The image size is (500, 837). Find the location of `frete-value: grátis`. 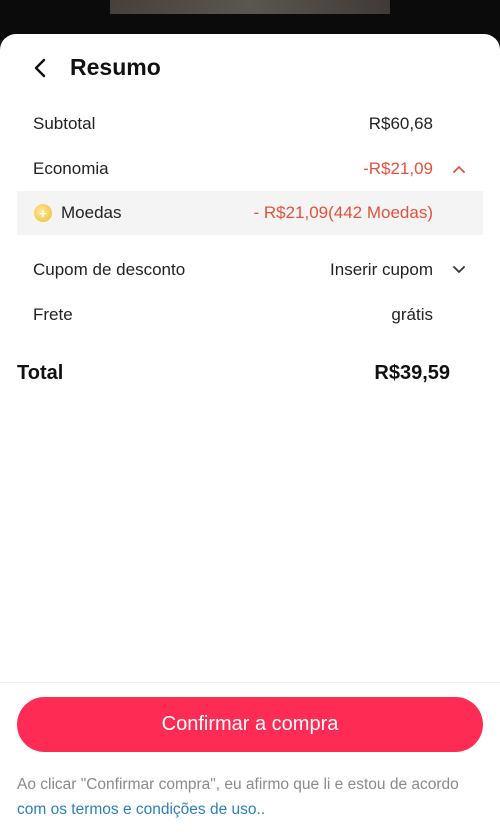

frete-value: grátis is located at coordinates (412, 314).